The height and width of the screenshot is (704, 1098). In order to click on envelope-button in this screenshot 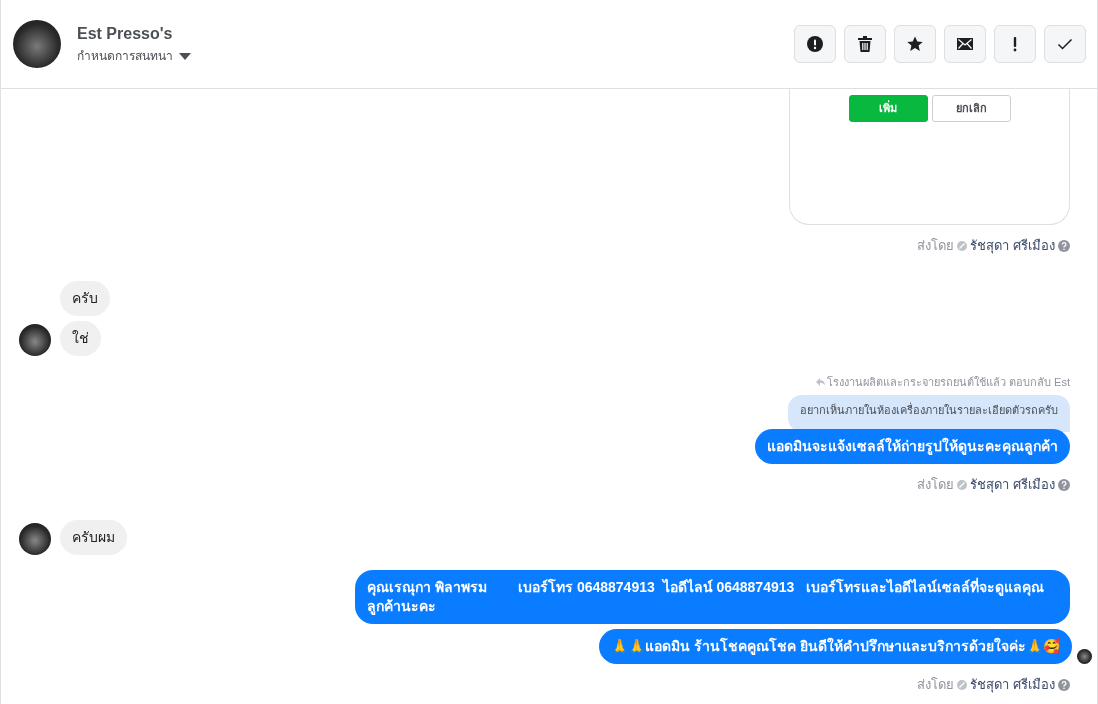, I will do `click(965, 44)`.